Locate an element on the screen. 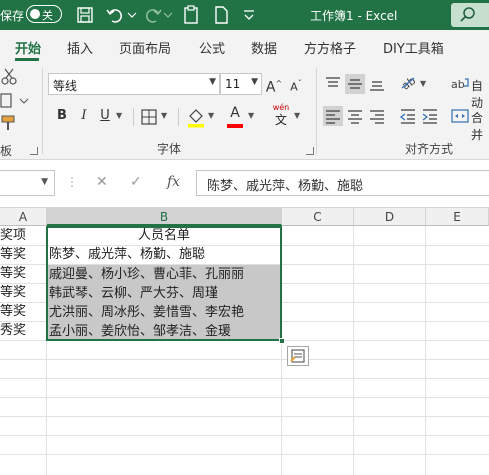 The width and height of the screenshot is (489, 475). column-header-c: C is located at coordinates (318, 217).